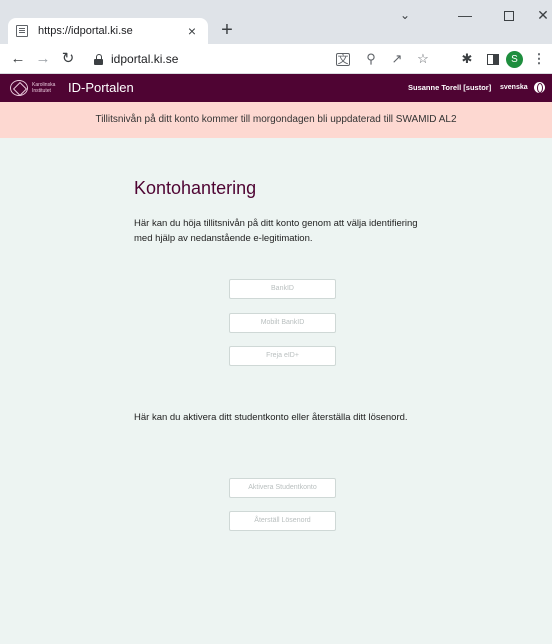 This screenshot has width=552, height=644. I want to click on lock-icon, so click(98, 59).